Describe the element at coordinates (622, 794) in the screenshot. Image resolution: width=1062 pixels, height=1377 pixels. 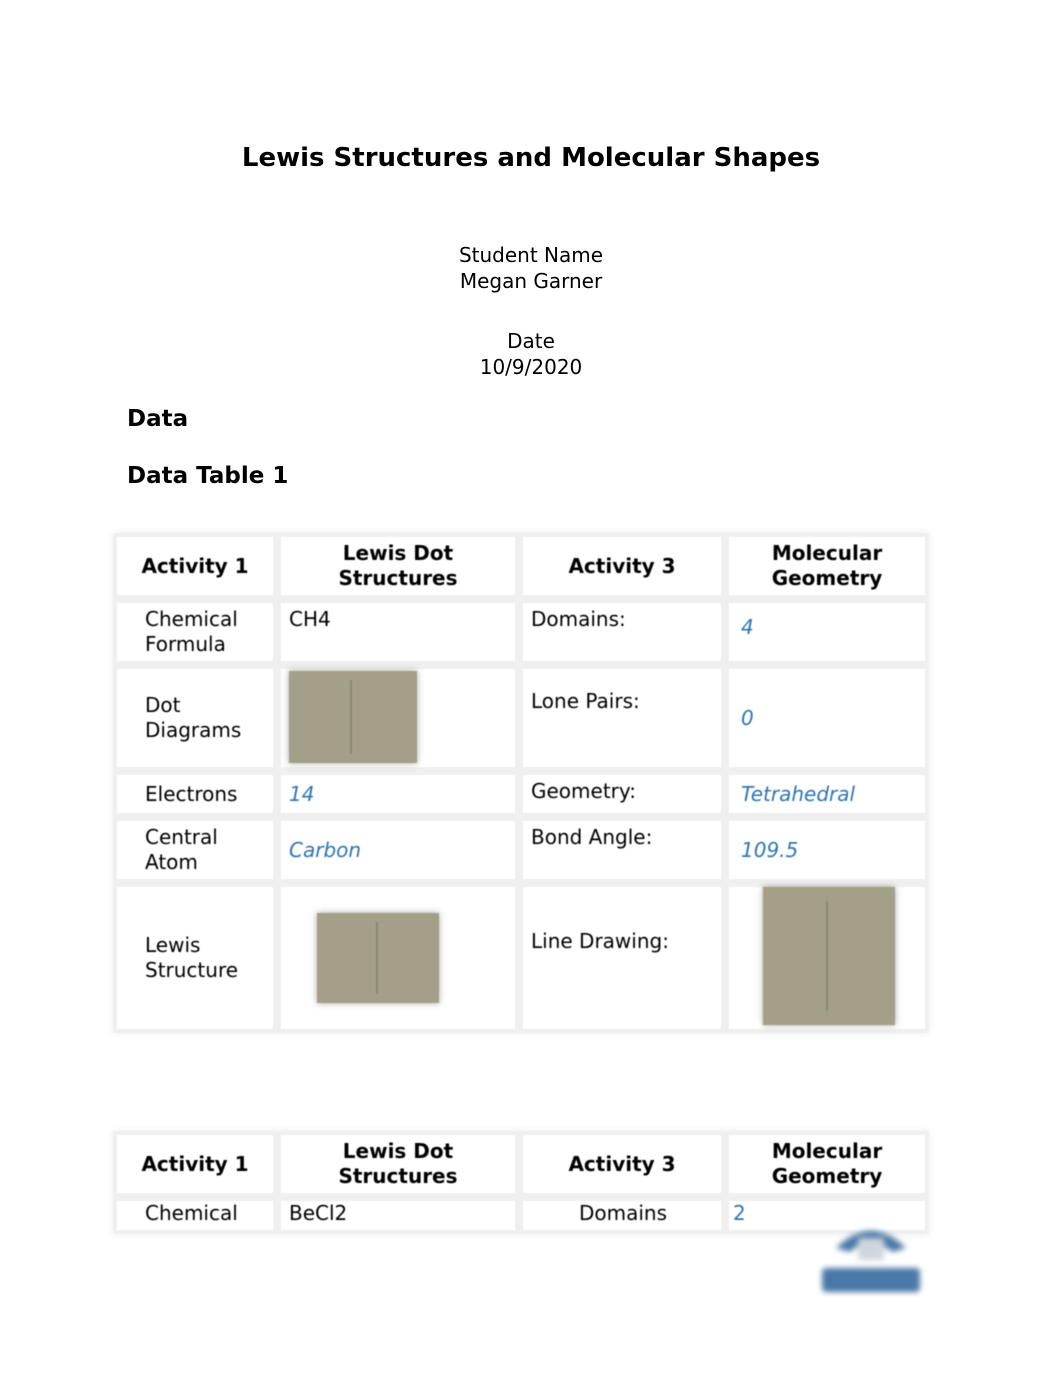
I see `row-label-activity-3: Geometry:` at that location.